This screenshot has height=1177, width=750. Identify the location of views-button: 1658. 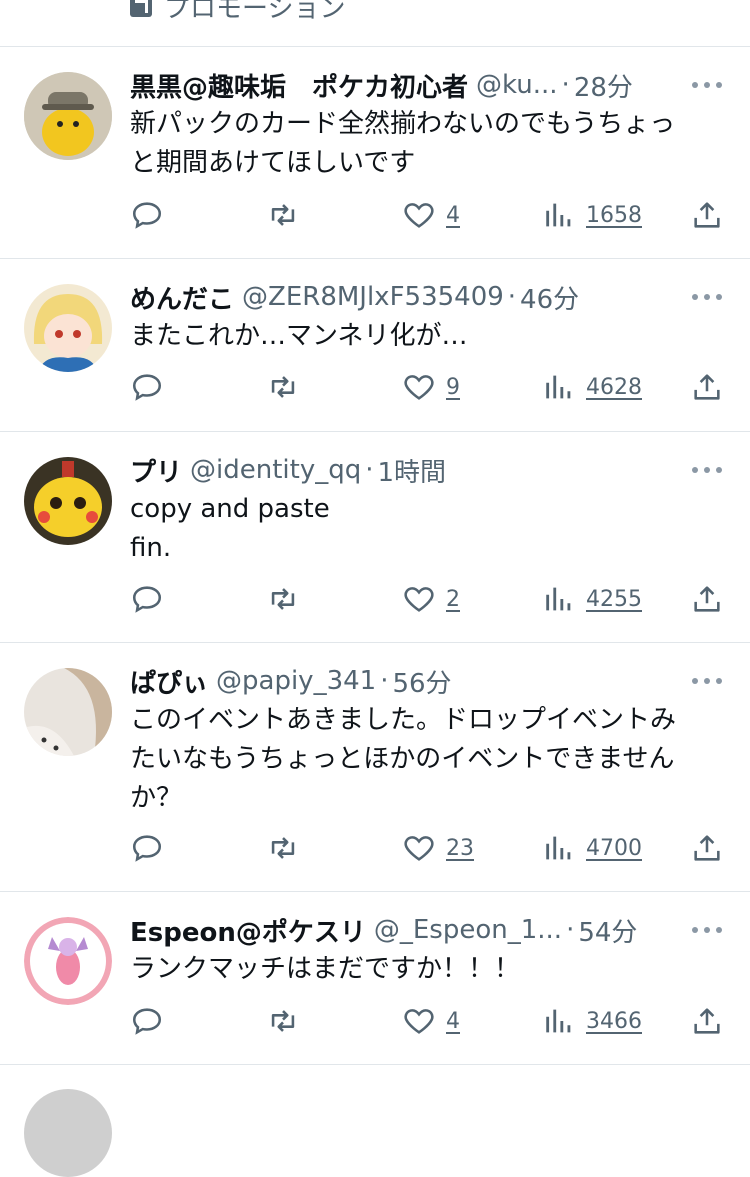
(592, 215).